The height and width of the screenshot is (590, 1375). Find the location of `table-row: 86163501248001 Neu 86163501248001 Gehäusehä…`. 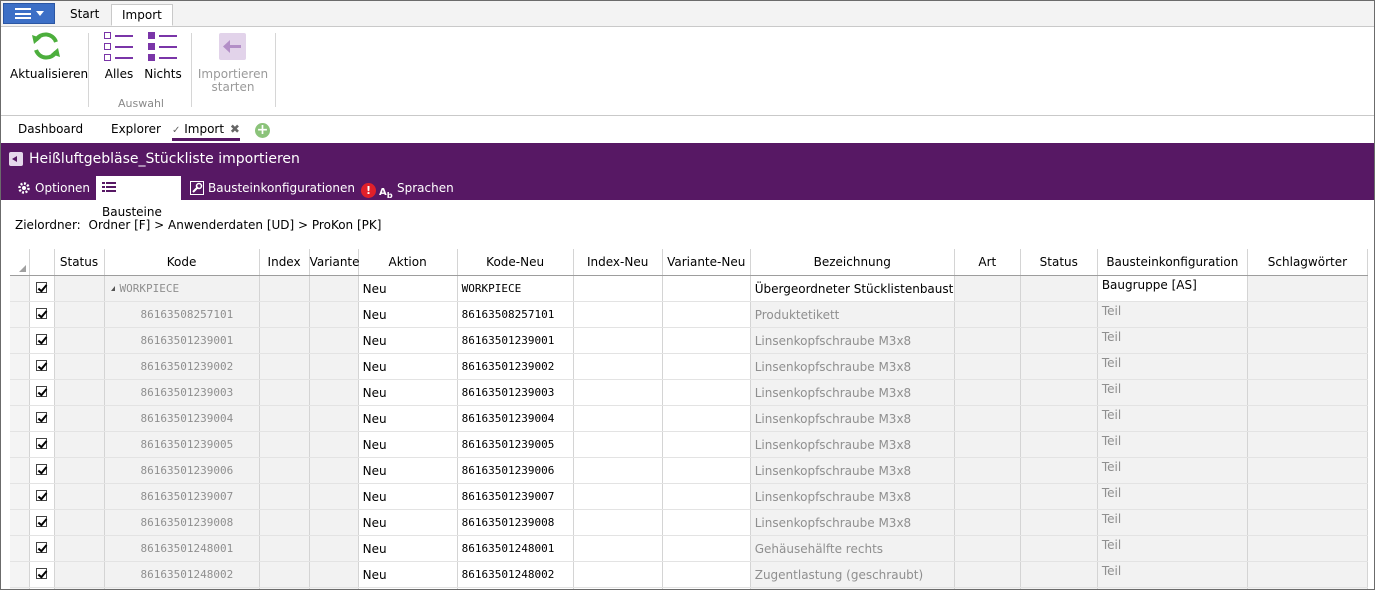

table-row: 86163501248001 Neu 86163501248001 Gehäusehä… is located at coordinates (689, 548).